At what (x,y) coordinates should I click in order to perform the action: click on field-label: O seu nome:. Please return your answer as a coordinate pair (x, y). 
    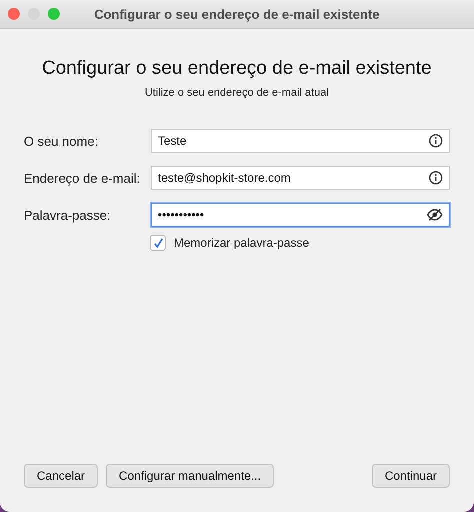
    Looking at the image, I should click on (62, 141).